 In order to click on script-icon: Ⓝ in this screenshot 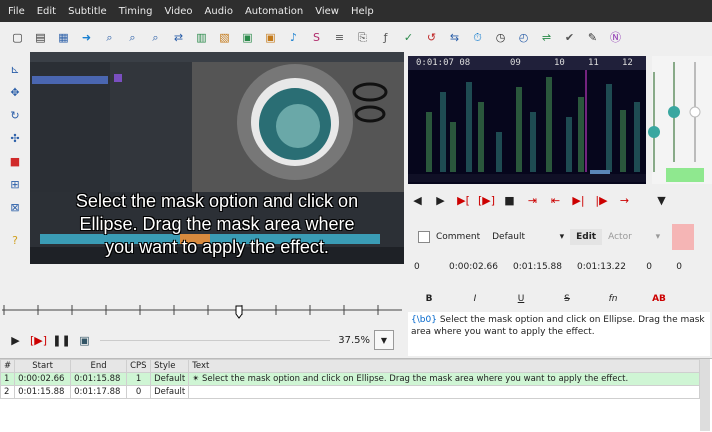, I will do `click(615, 37)`.